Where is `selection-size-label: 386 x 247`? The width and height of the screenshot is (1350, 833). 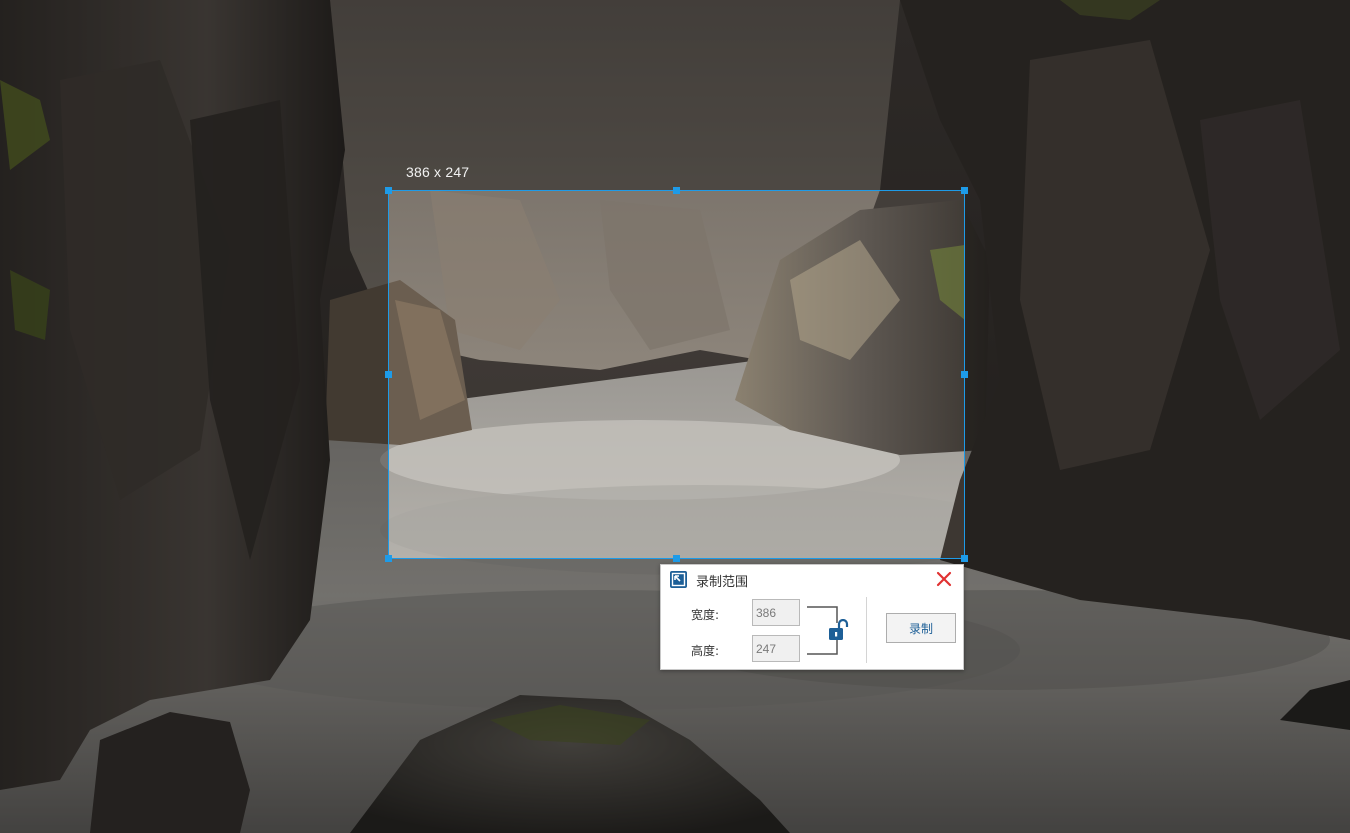 selection-size-label: 386 x 247 is located at coordinates (438, 172).